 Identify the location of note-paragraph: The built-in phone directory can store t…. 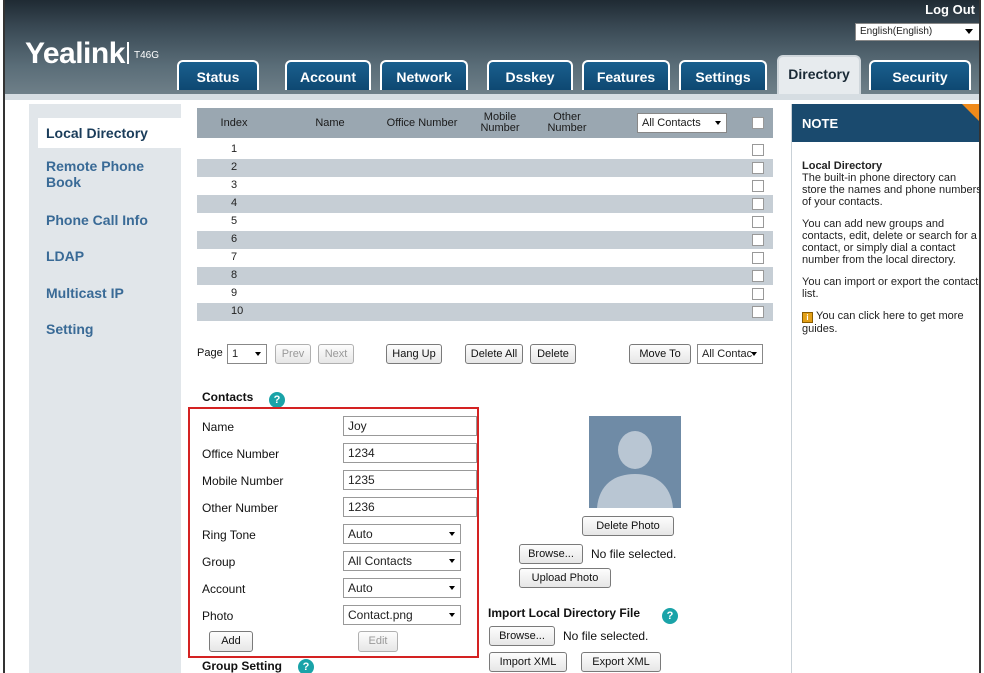
(891, 190).